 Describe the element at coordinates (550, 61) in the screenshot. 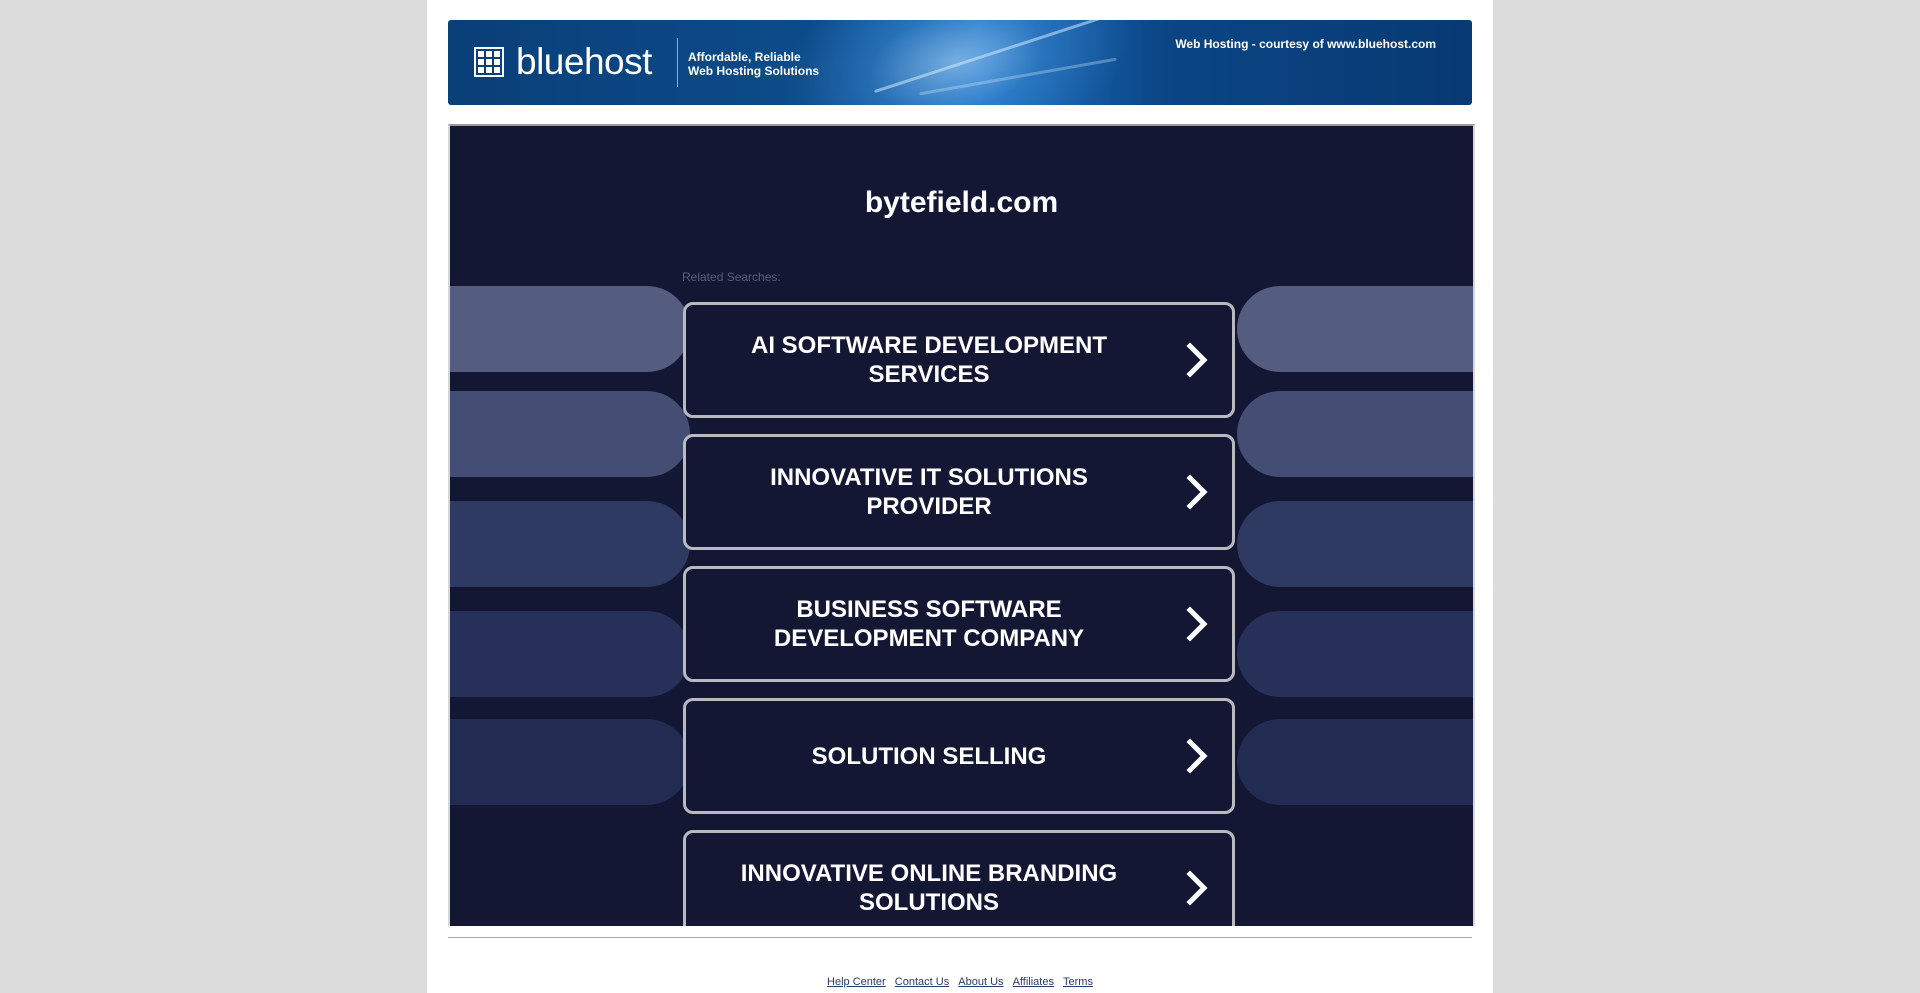

I see `logo-text-light: blue` at that location.